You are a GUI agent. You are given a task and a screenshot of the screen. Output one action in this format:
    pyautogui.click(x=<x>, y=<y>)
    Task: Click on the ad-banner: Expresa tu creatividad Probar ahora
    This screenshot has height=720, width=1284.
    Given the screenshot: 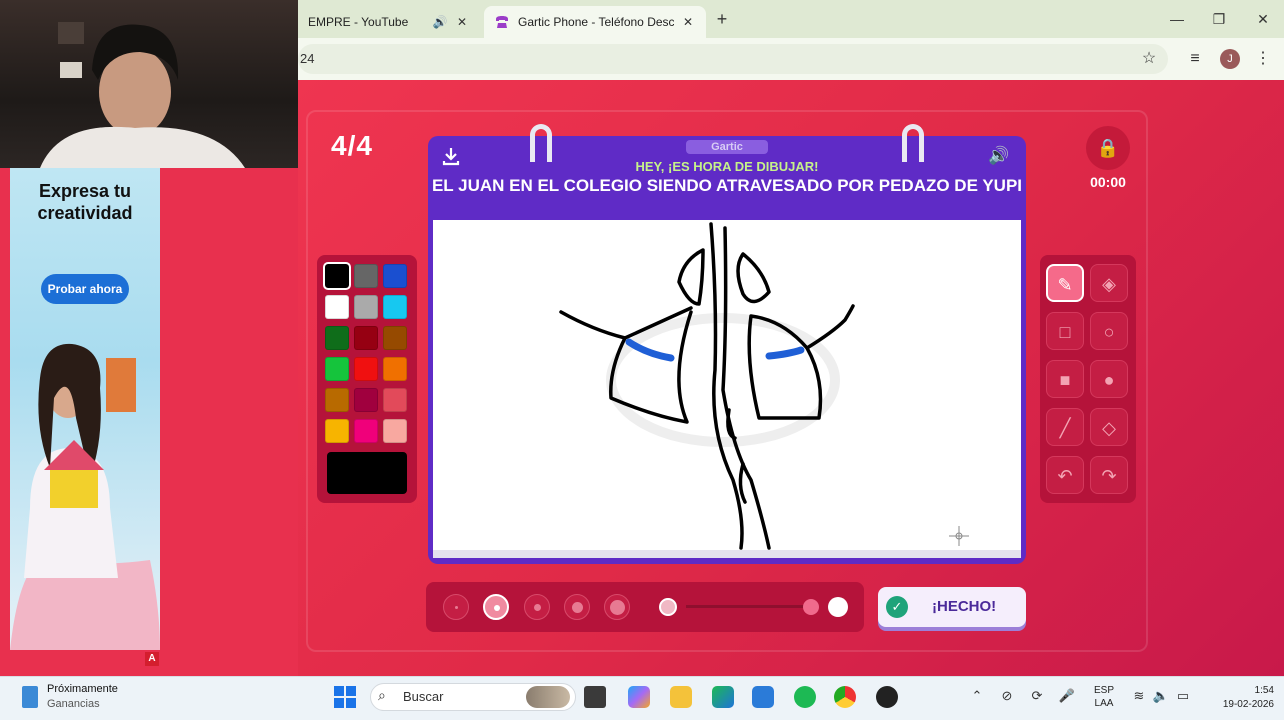 What is the action you would take?
    pyautogui.click(x=85, y=409)
    